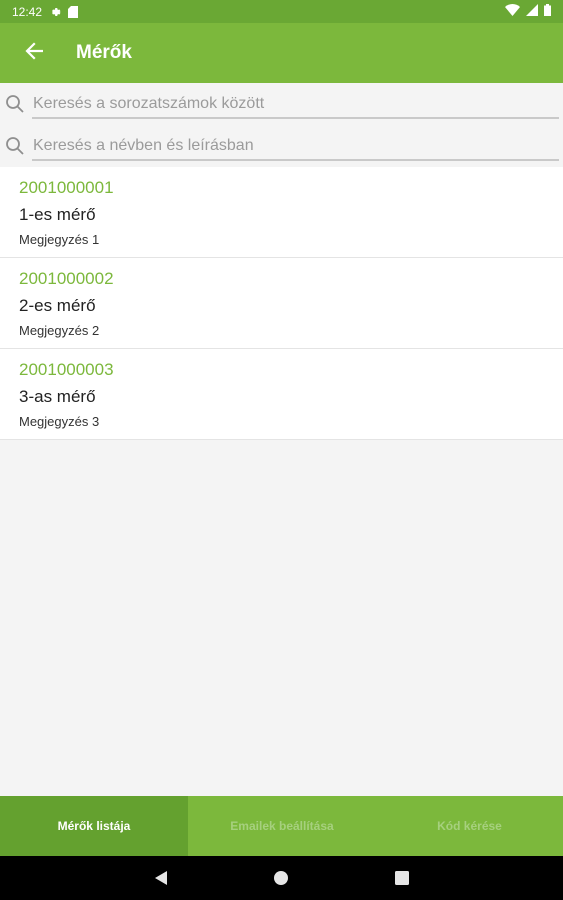 Image resolution: width=563 pixels, height=900 pixels. I want to click on system-nav-bar, so click(281, 878).